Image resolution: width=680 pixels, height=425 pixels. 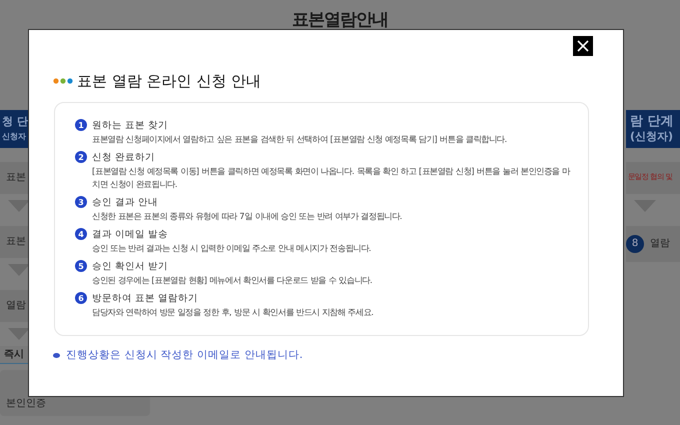 I want to click on step-number: 6, so click(x=81, y=298).